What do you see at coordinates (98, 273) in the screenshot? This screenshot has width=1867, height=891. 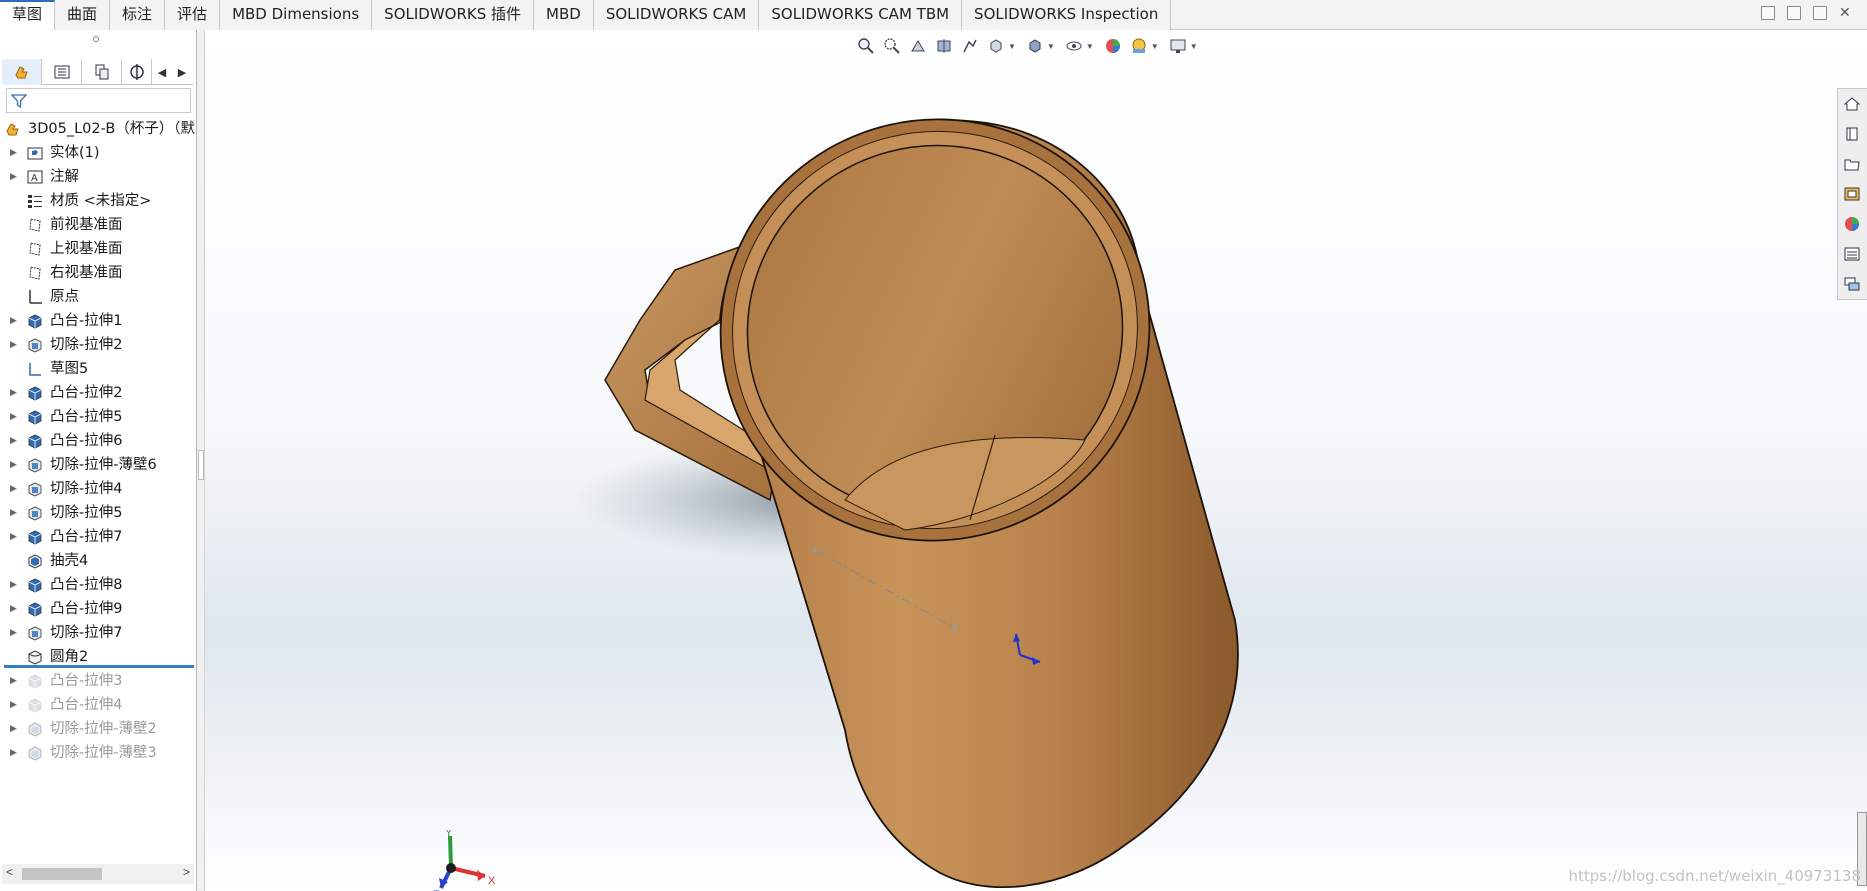 I see `tree-item: 右视基准面` at bounding box center [98, 273].